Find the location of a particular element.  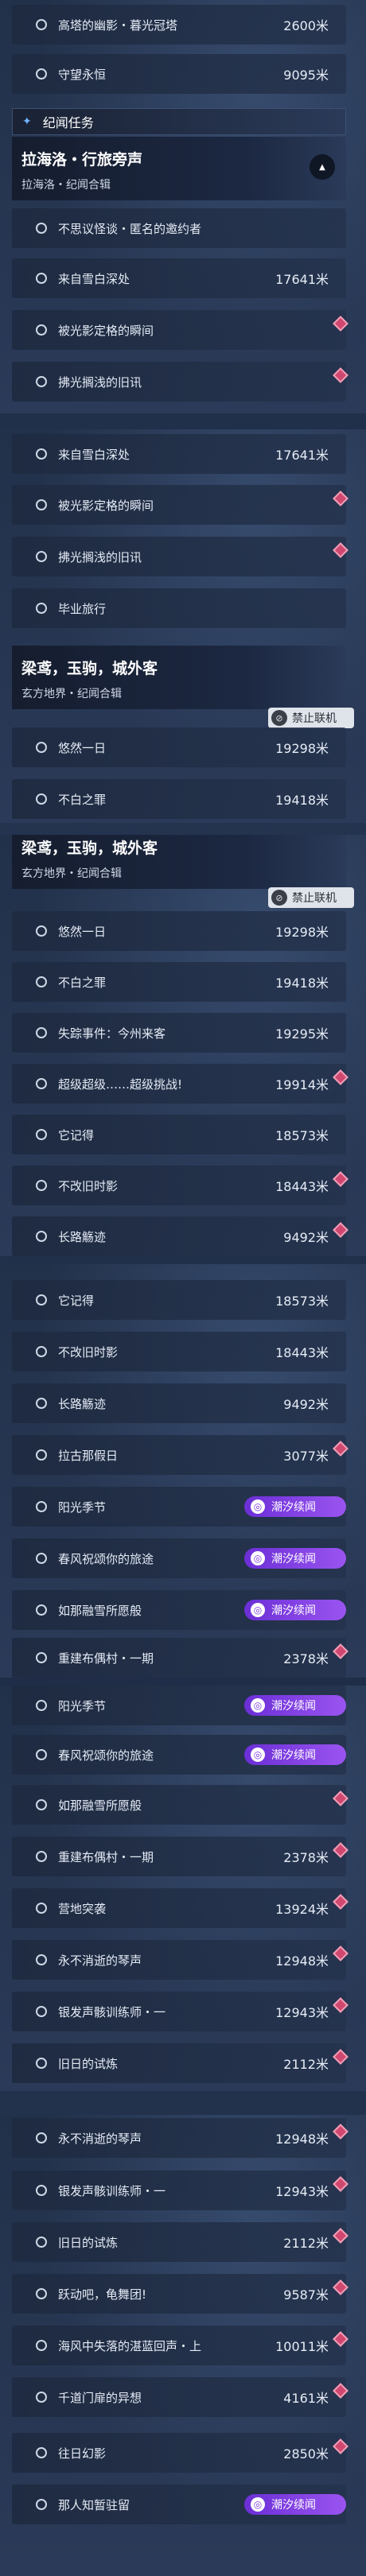

collapse-chevron-icon: ▲ is located at coordinates (322, 167).